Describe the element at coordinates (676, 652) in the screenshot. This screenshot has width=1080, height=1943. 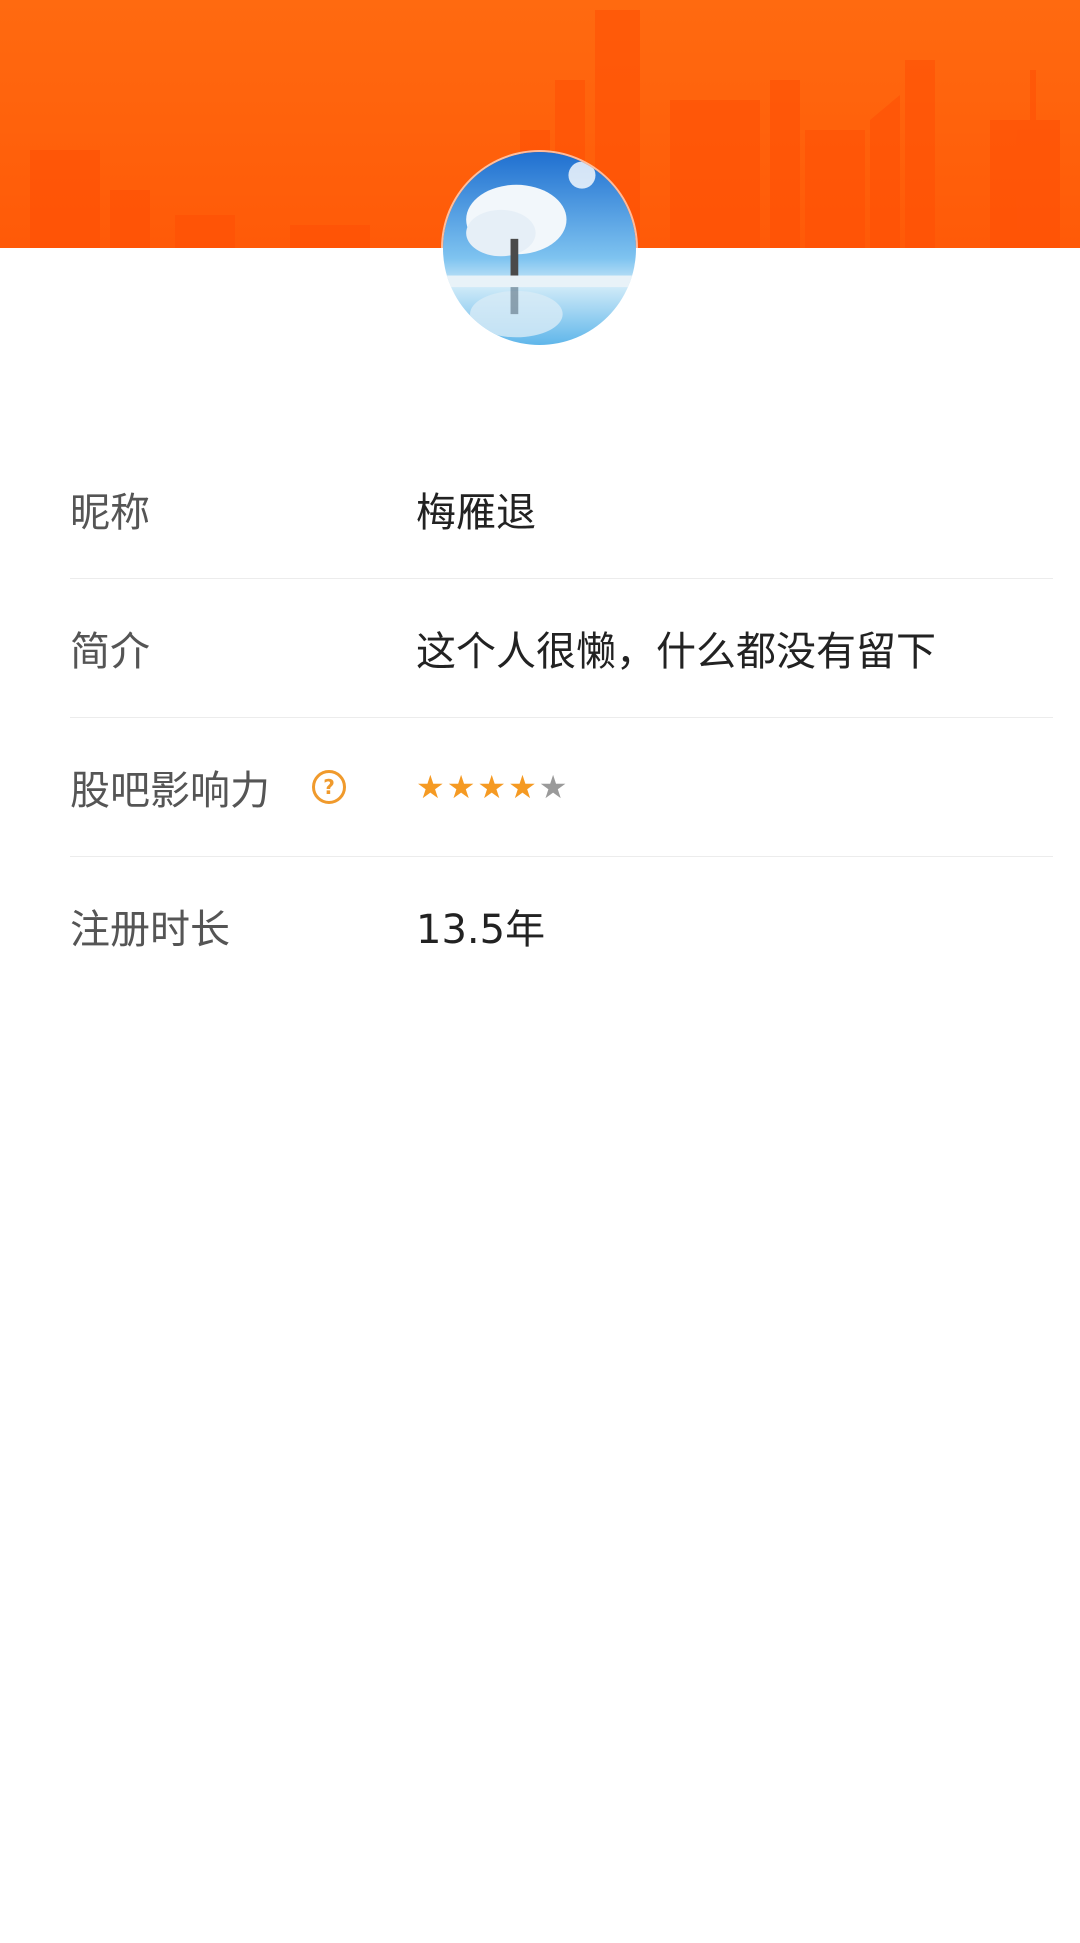
I see `bio-value: 这个人很懒，什么都没有留下` at that location.